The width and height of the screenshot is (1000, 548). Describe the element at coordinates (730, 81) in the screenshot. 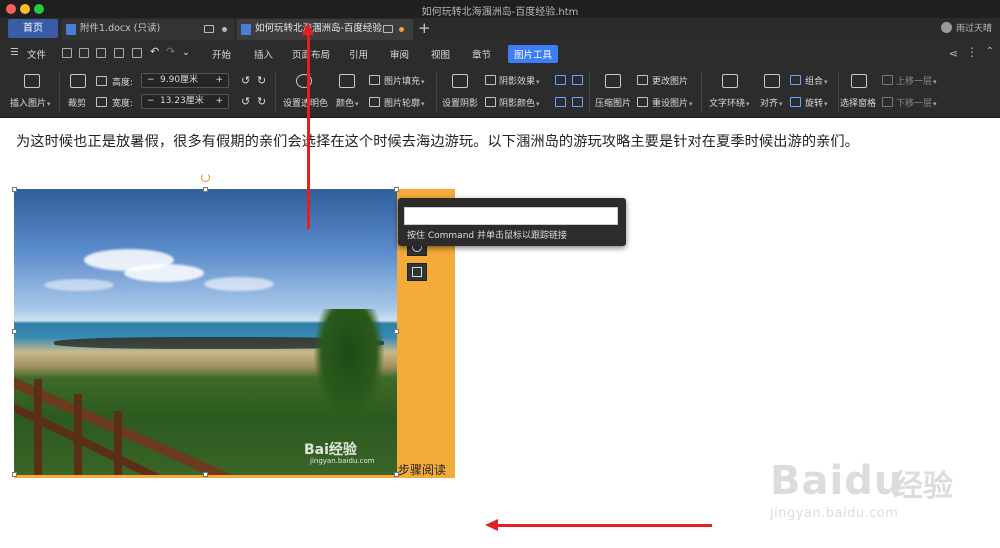

I see `wrap-text-icon` at that location.